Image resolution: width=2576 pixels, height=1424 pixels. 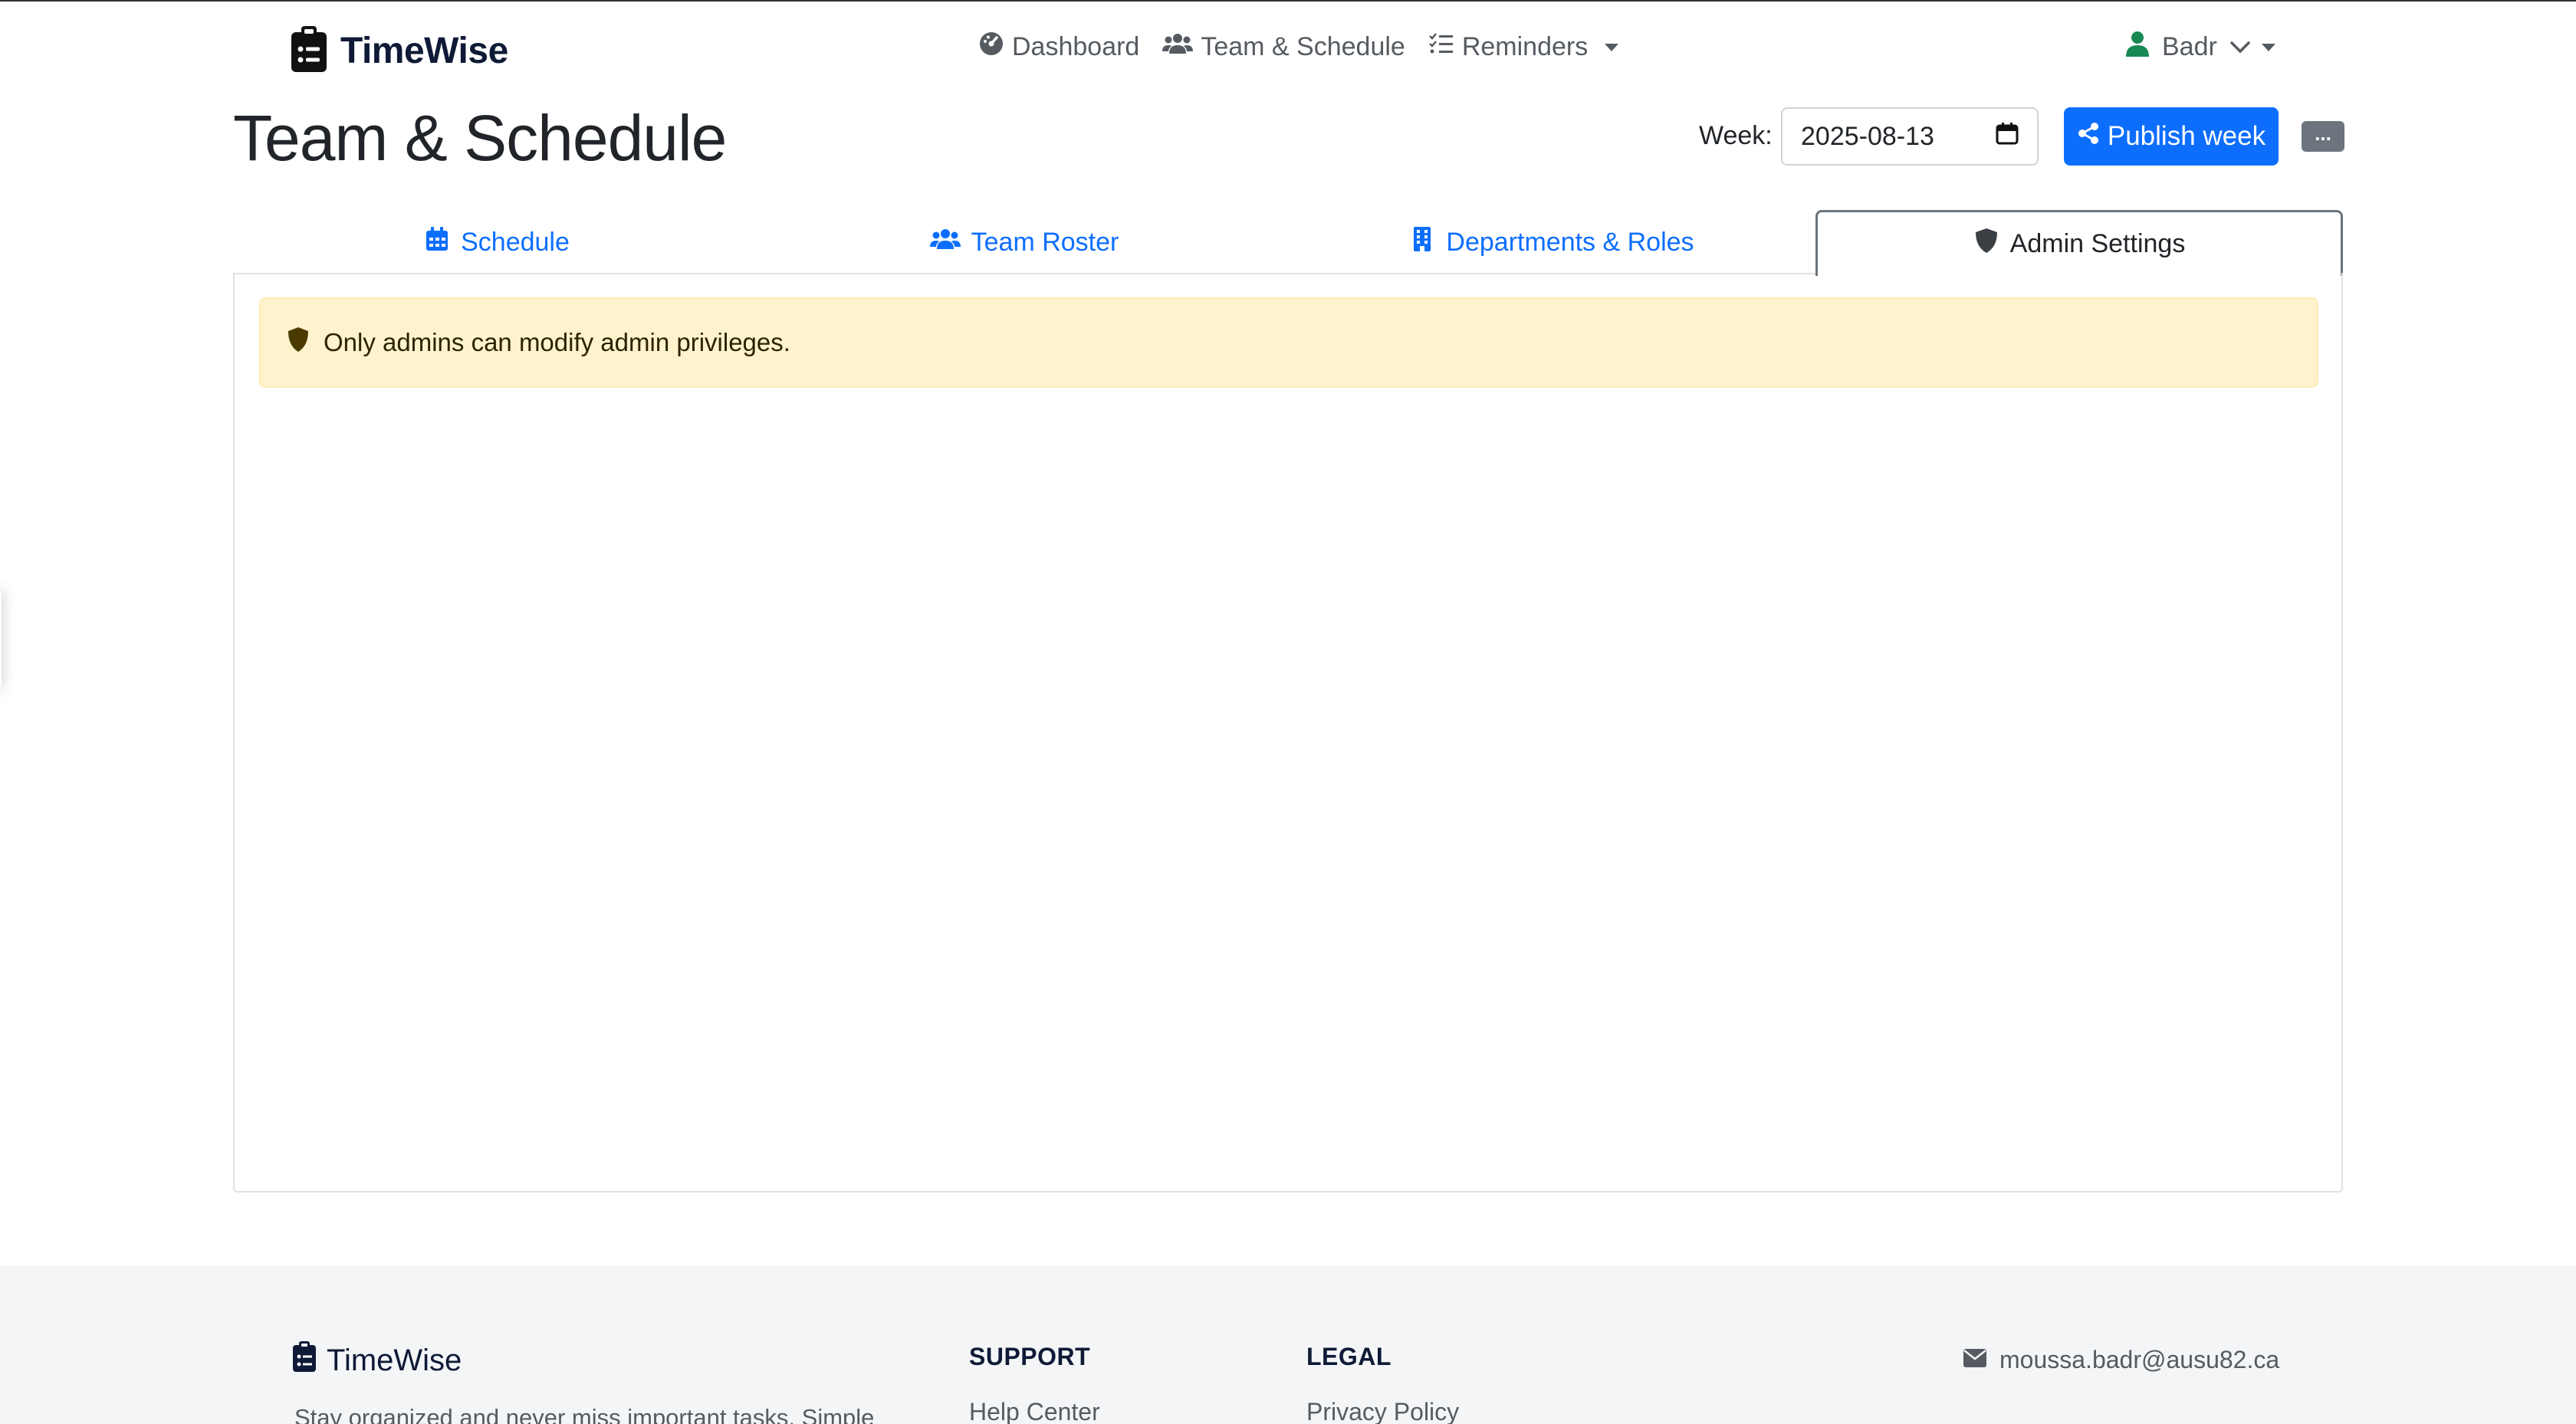 I want to click on footer-brand: TimeWise, so click(x=378, y=1360).